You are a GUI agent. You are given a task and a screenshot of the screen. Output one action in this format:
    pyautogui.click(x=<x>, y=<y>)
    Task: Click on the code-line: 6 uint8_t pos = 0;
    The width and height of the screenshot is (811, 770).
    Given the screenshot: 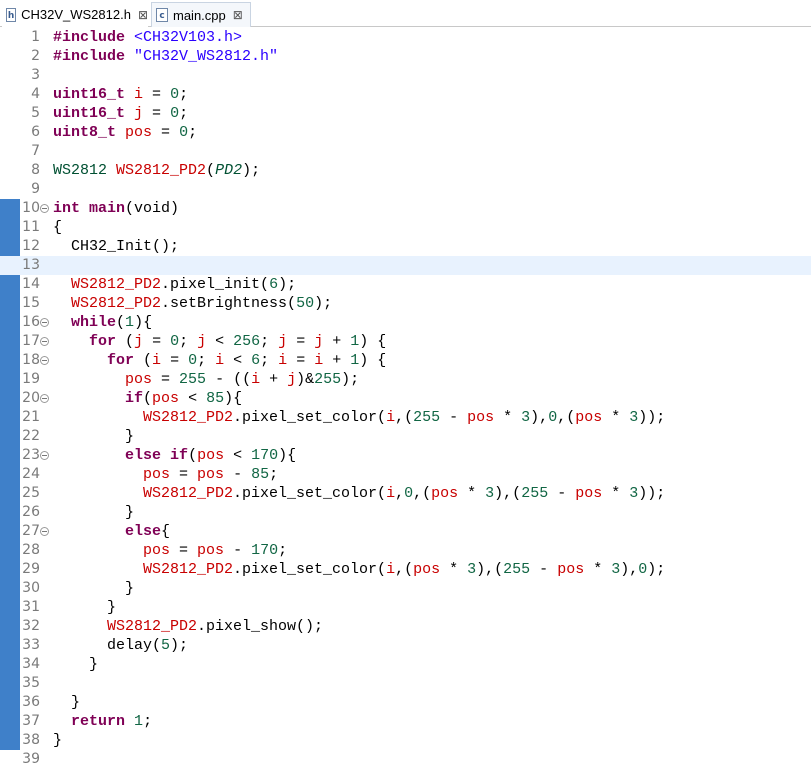 What is the action you would take?
    pyautogui.click(x=405, y=132)
    